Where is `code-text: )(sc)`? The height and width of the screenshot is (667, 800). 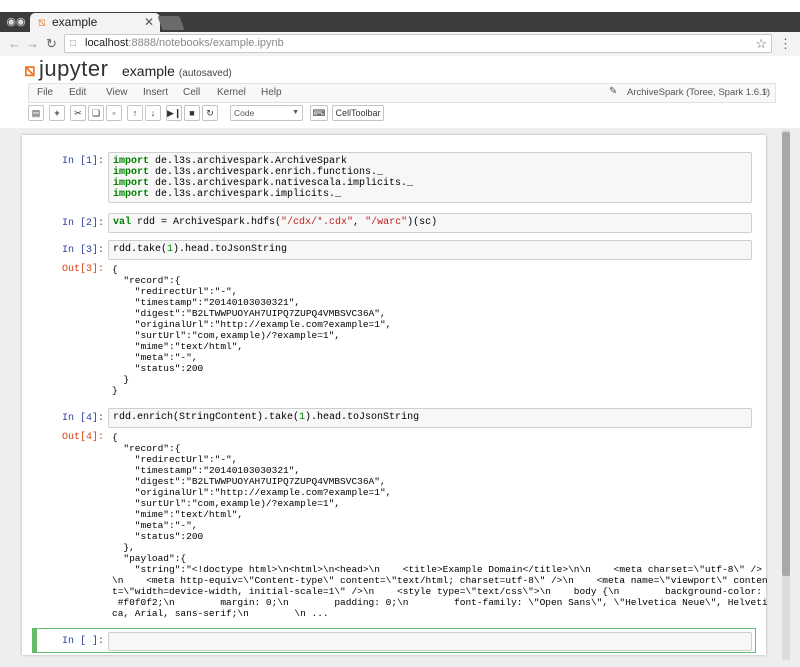 code-text: )(sc) is located at coordinates (422, 222).